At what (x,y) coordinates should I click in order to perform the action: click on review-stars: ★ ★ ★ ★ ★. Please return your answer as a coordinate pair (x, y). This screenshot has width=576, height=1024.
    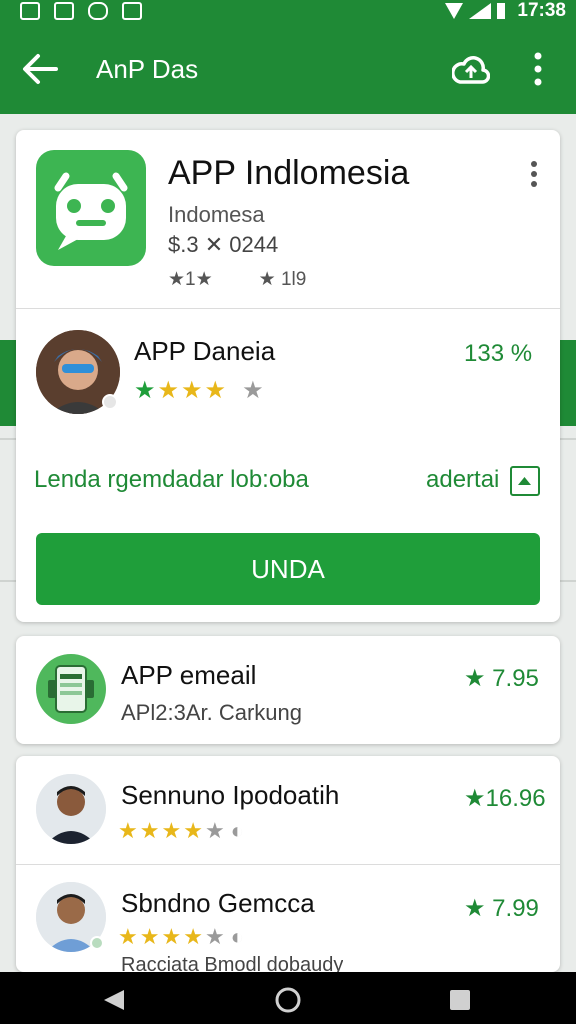
    Looking at the image, I should click on (199, 390).